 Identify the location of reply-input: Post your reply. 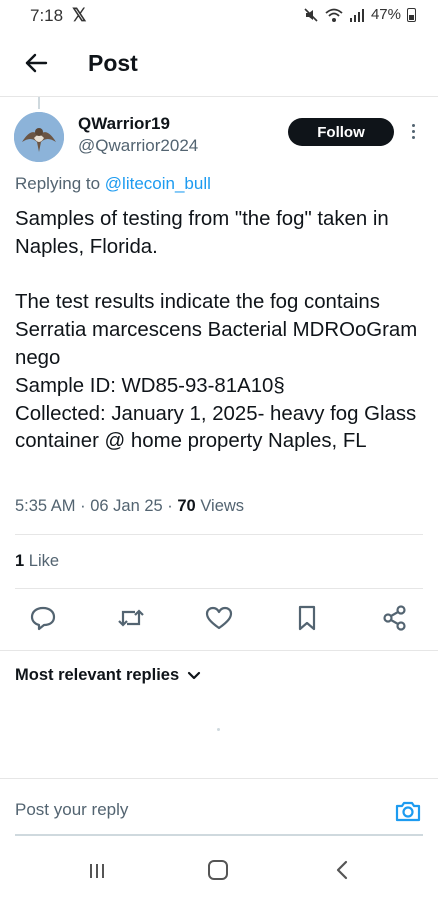
(71, 810).